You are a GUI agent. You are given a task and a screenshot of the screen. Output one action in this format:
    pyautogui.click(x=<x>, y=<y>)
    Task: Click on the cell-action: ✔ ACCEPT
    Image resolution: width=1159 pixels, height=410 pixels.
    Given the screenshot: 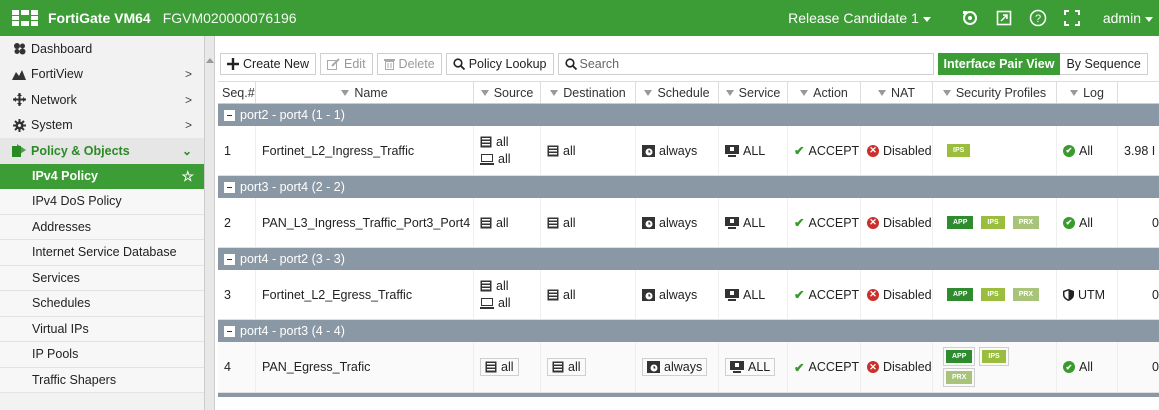 What is the action you would take?
    pyautogui.click(x=824, y=367)
    